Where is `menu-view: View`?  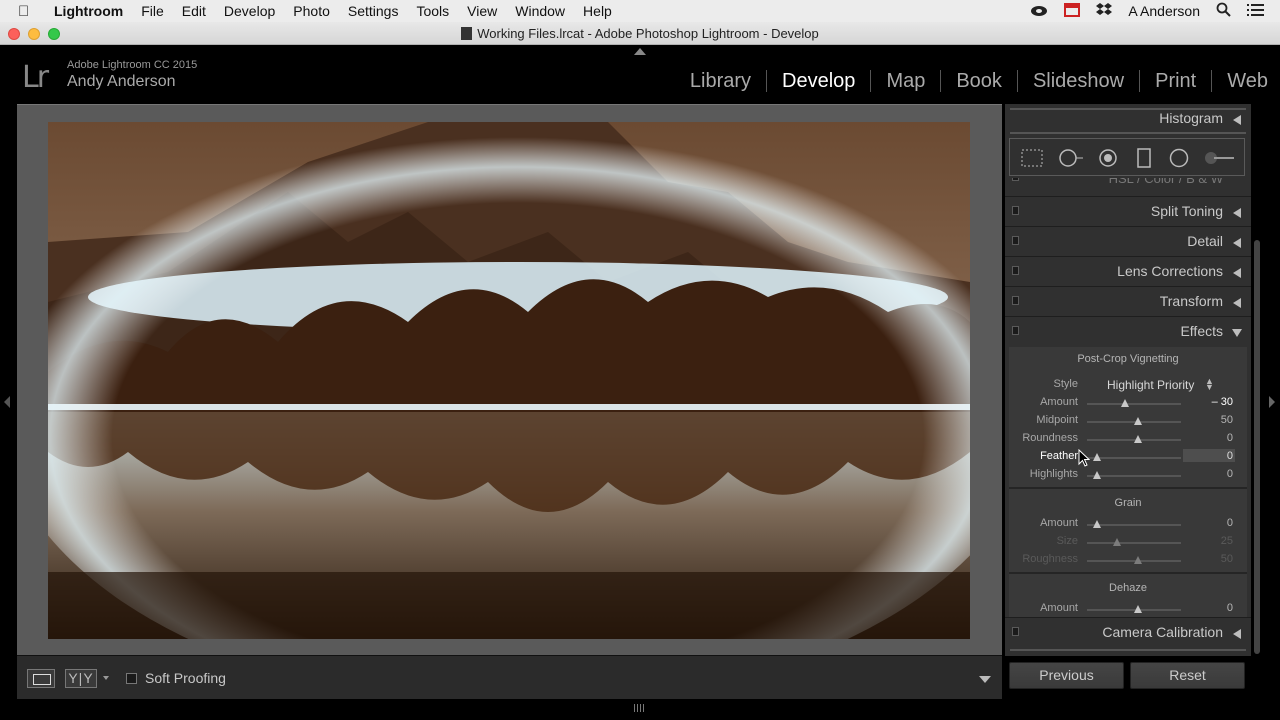
menu-view: View is located at coordinates (482, 11).